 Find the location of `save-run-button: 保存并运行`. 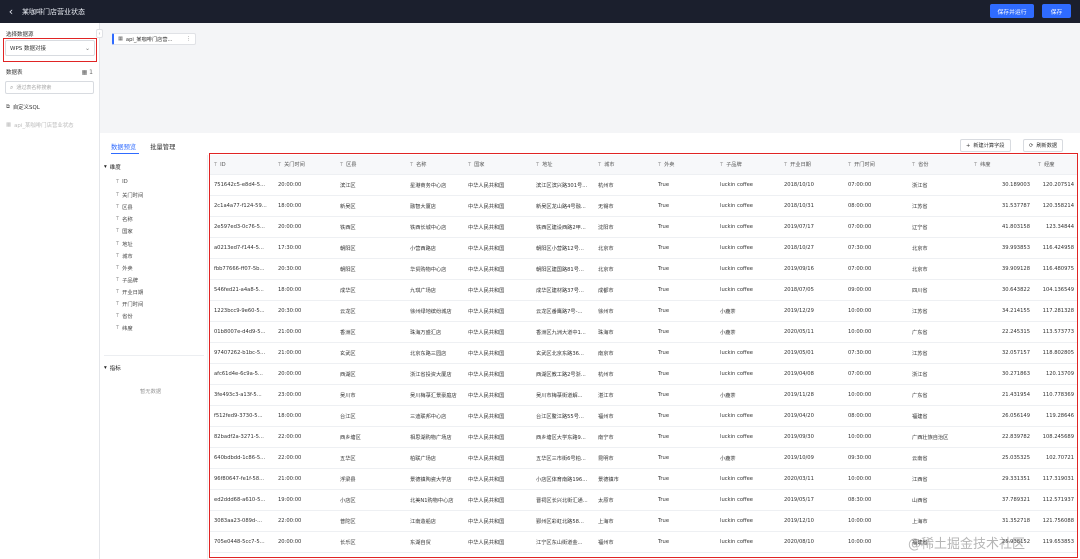

save-run-button: 保存并运行 is located at coordinates (1012, 11).